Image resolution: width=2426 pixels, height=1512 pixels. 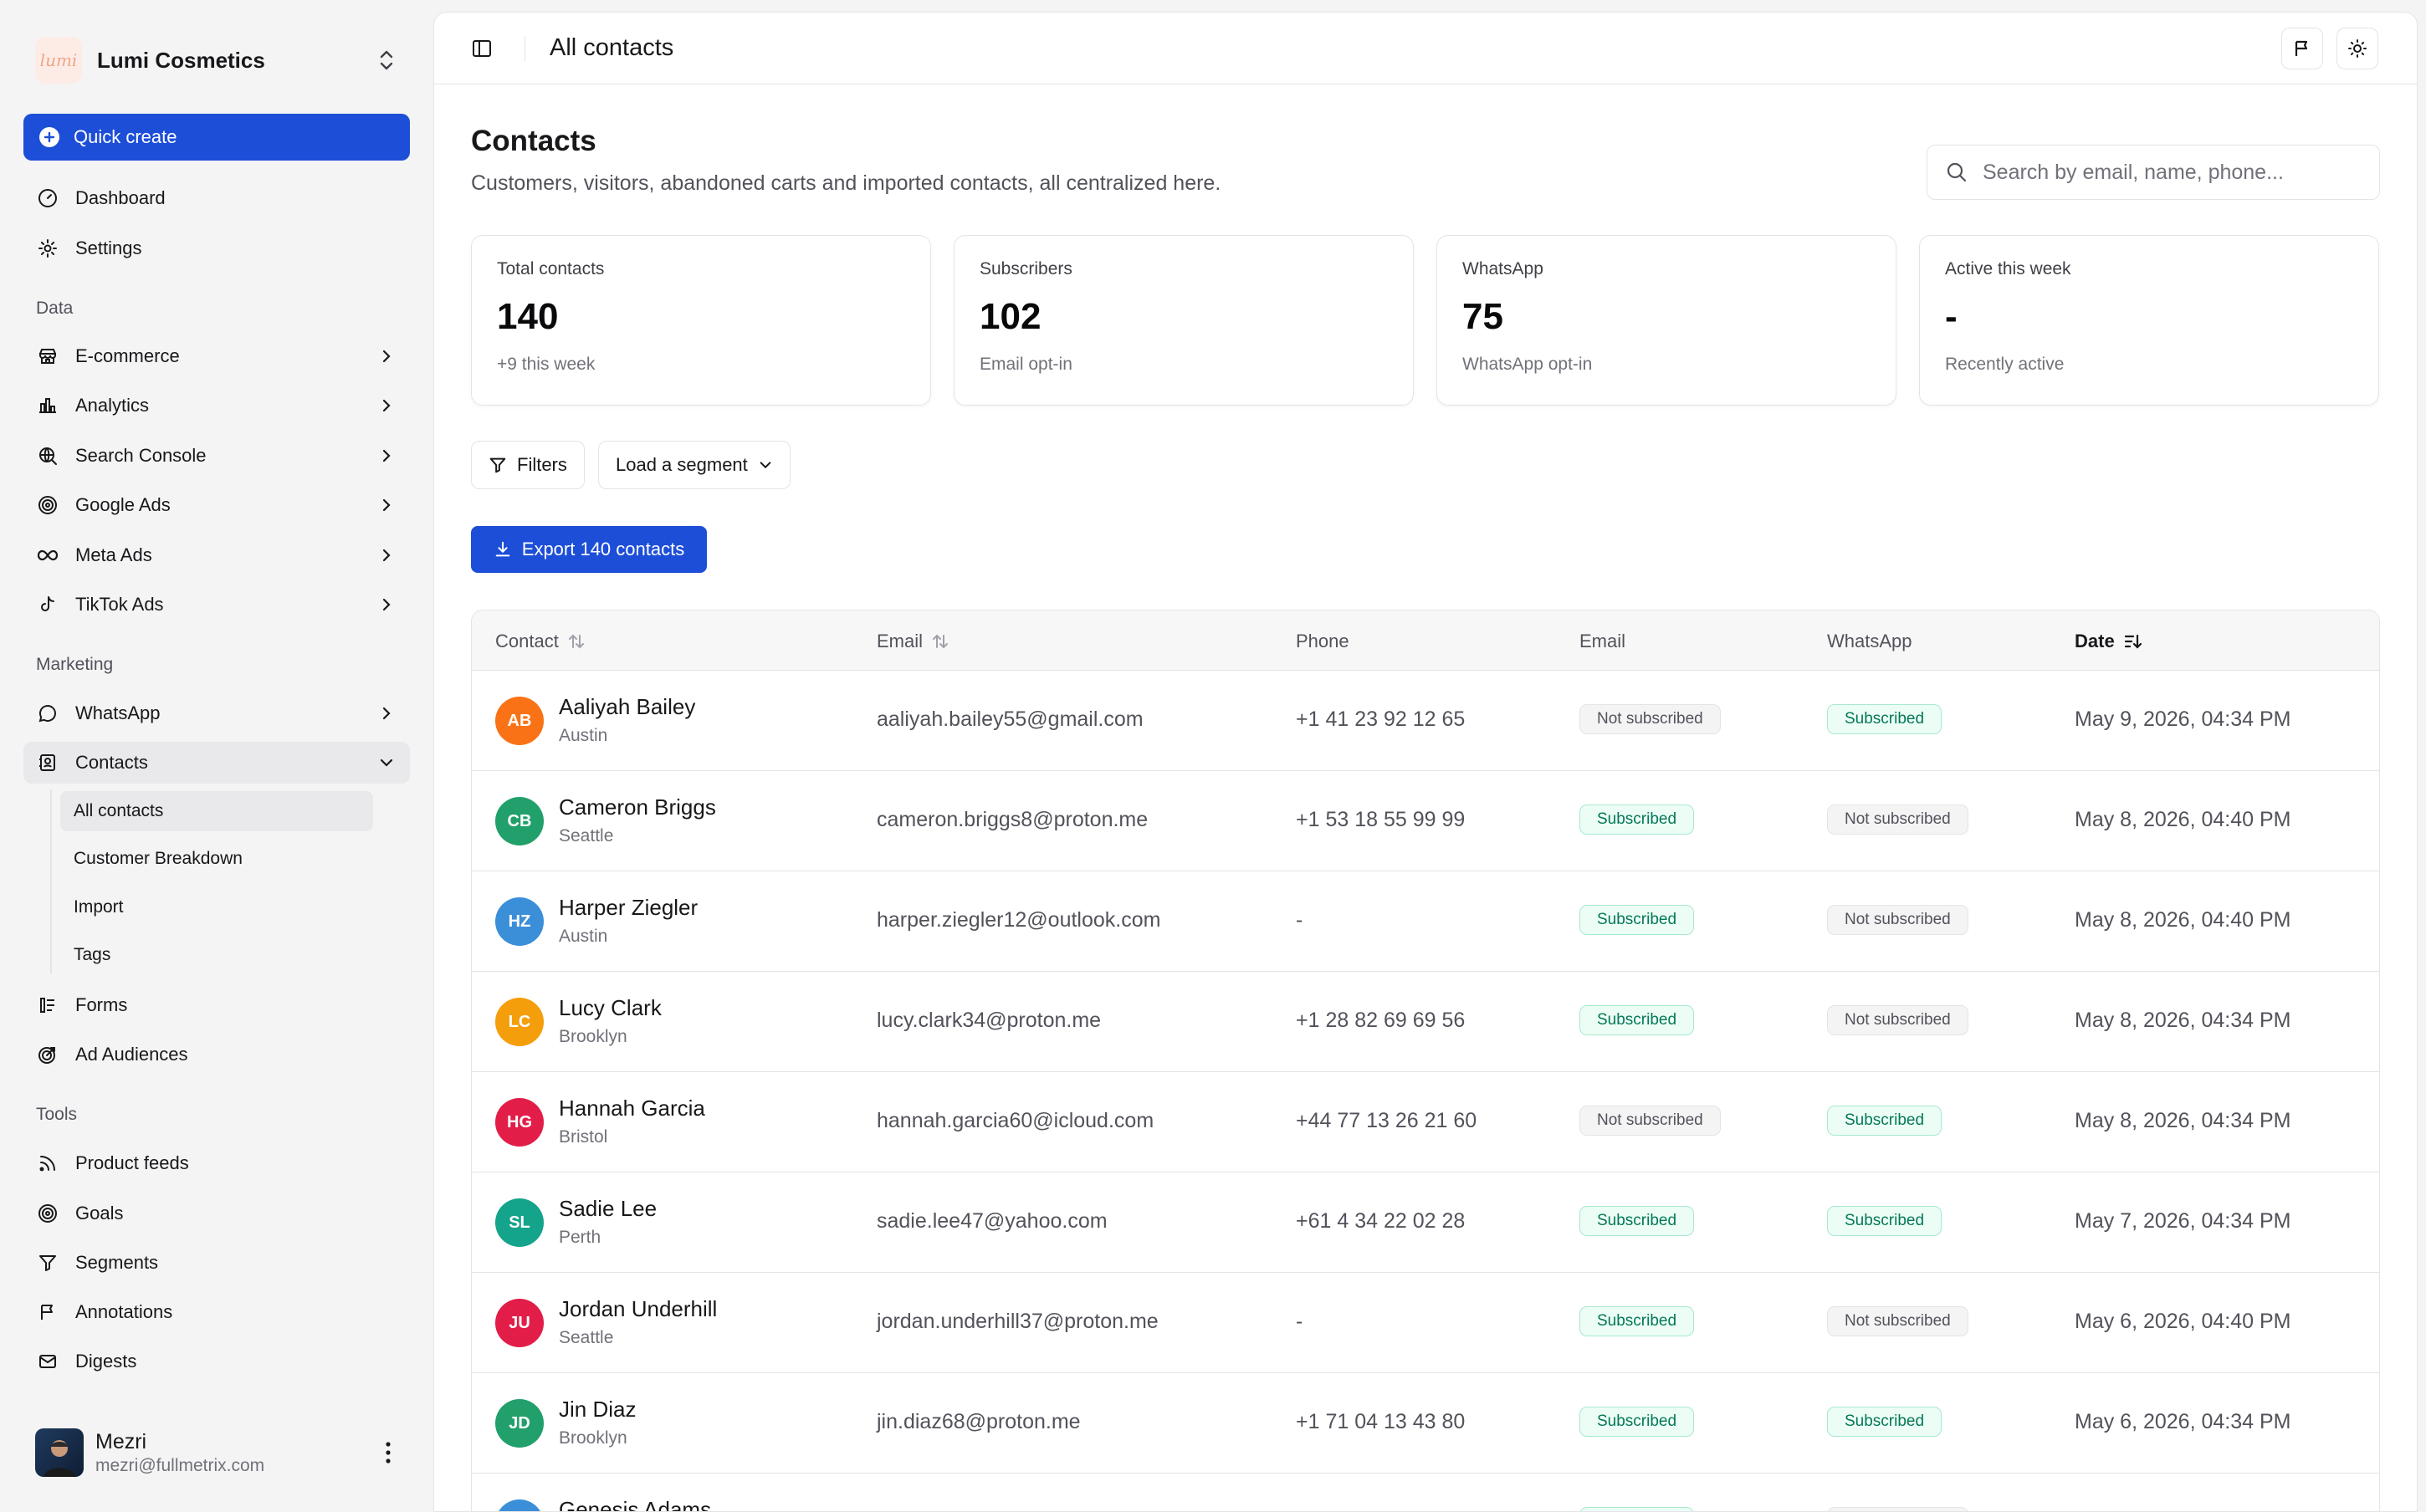 I want to click on sidebar-item-label: Goals, so click(x=99, y=1213).